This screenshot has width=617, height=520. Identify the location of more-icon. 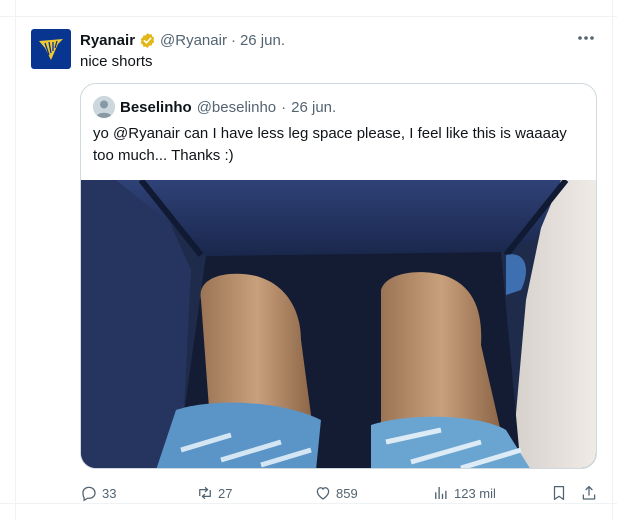
(586, 38).